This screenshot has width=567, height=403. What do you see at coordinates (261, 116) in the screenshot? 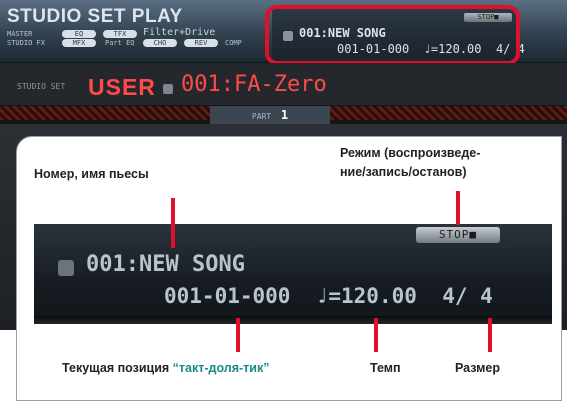
I see `part-label: PART` at bounding box center [261, 116].